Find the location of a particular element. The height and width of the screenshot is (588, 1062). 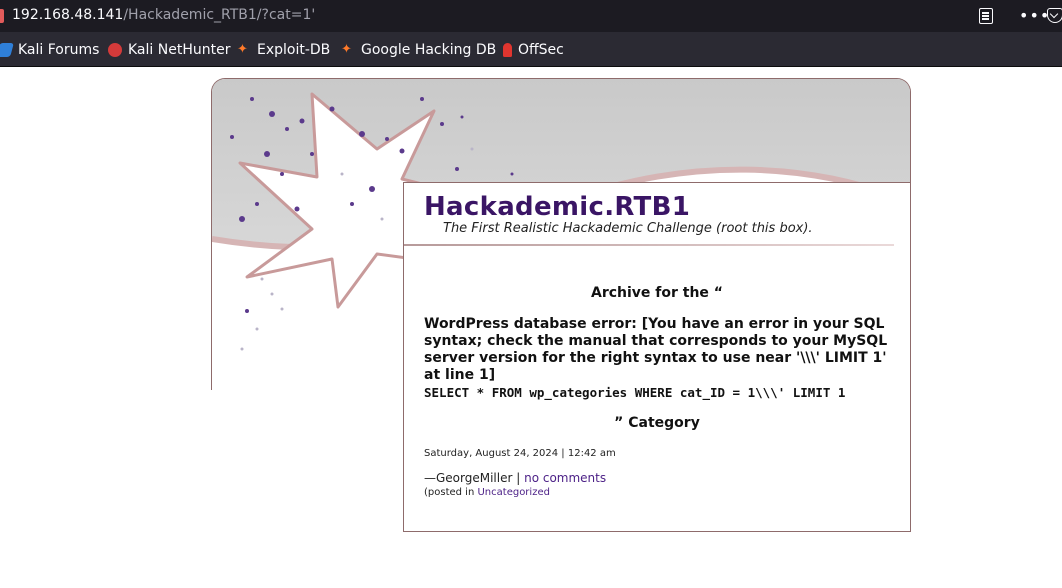

category-heading: ” Category is located at coordinates (657, 423).